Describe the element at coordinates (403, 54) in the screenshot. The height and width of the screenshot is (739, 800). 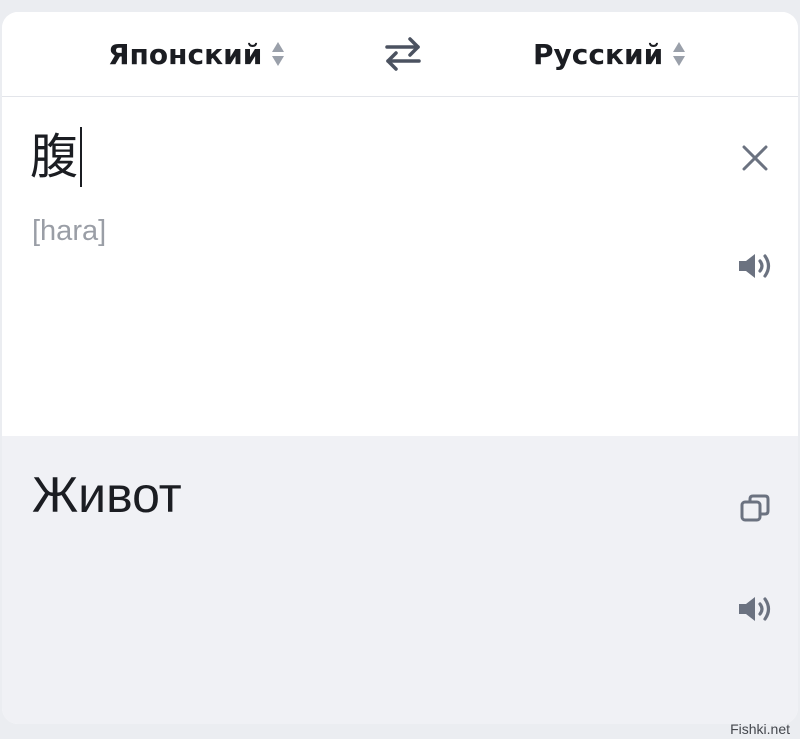
I see `swap-arrows-icon` at that location.